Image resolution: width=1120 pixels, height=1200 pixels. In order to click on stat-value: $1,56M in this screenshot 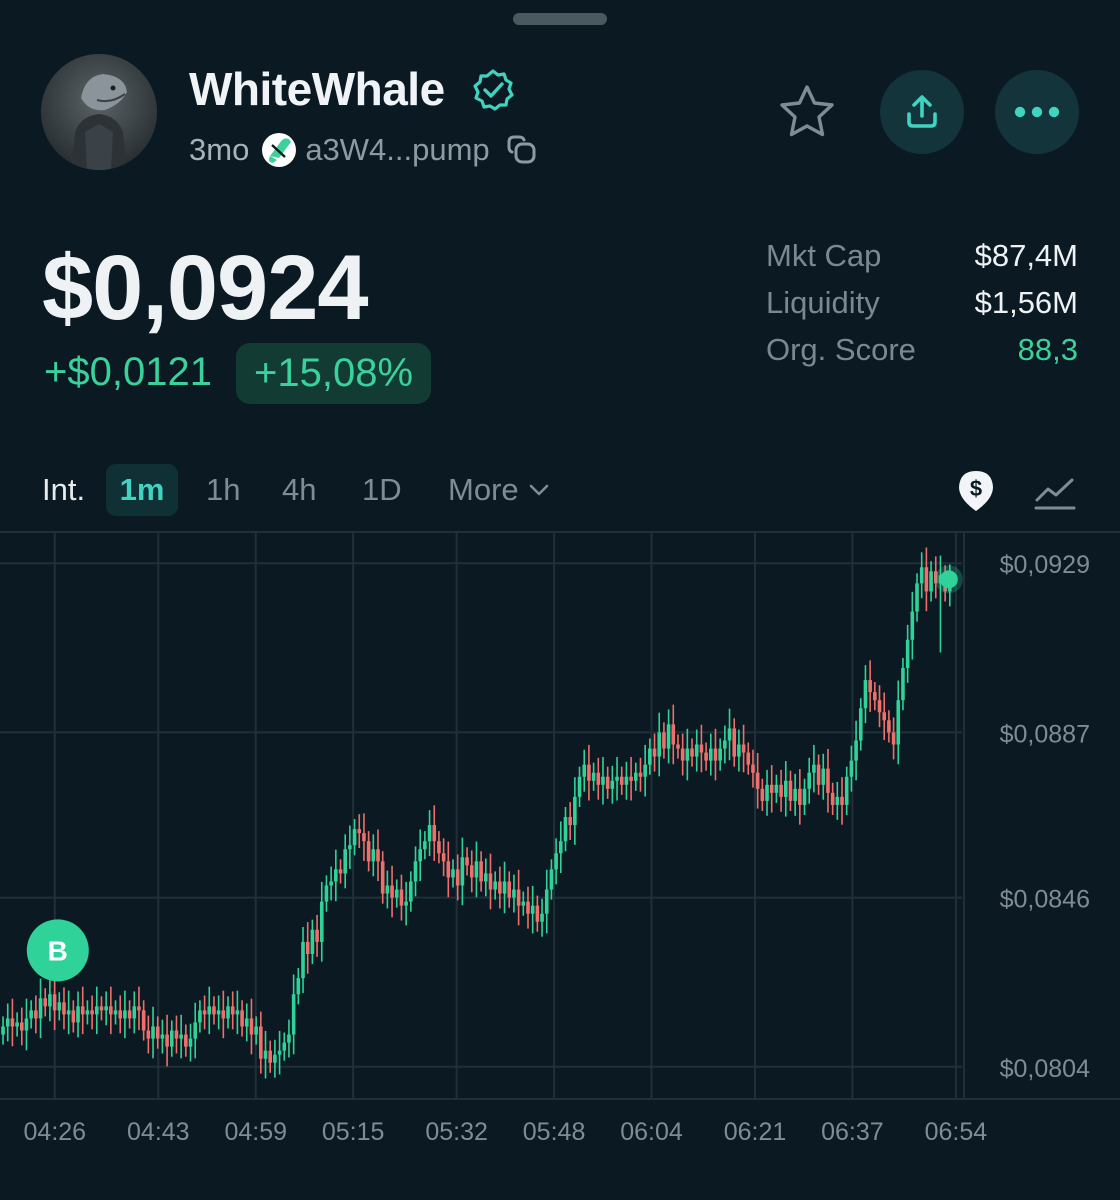, I will do `click(1026, 302)`.